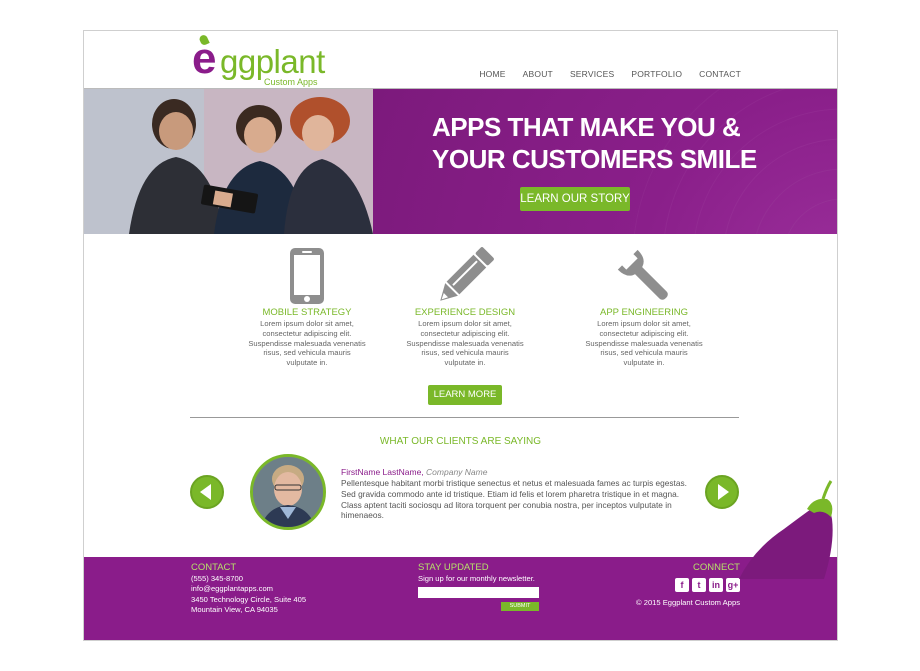 This screenshot has width=920, height=671. I want to click on nav-services: SERVICES, so click(592, 74).